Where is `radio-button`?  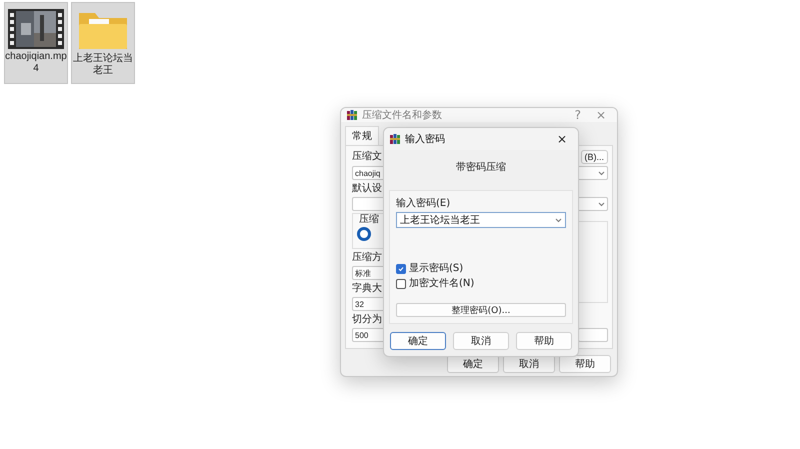 radio-button is located at coordinates (364, 234).